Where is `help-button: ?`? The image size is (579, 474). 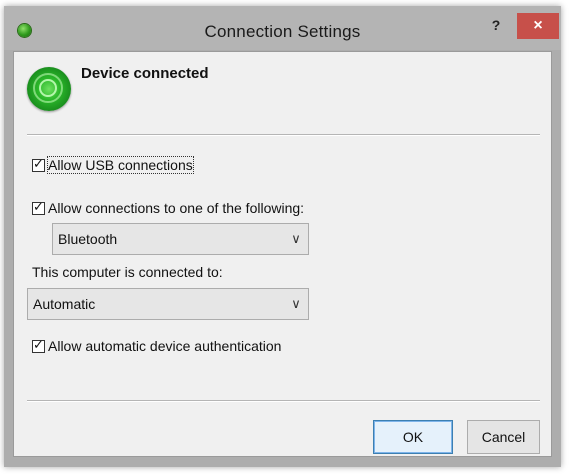 help-button: ? is located at coordinates (496, 25).